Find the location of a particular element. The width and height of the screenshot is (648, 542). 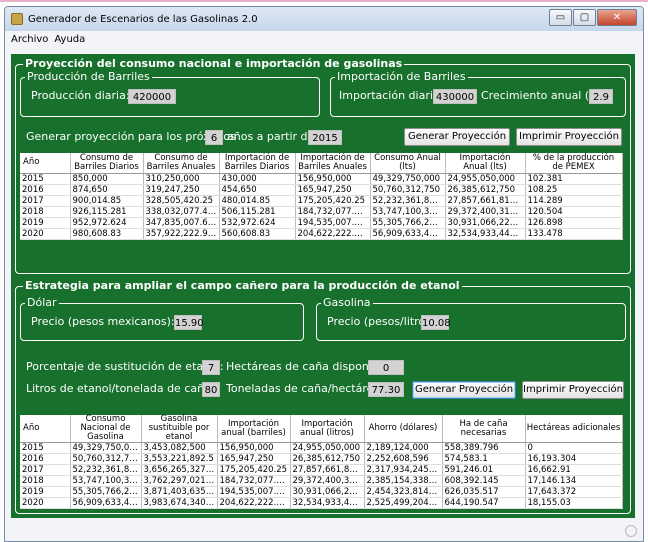

table-cell: 454,650 is located at coordinates (257, 190).